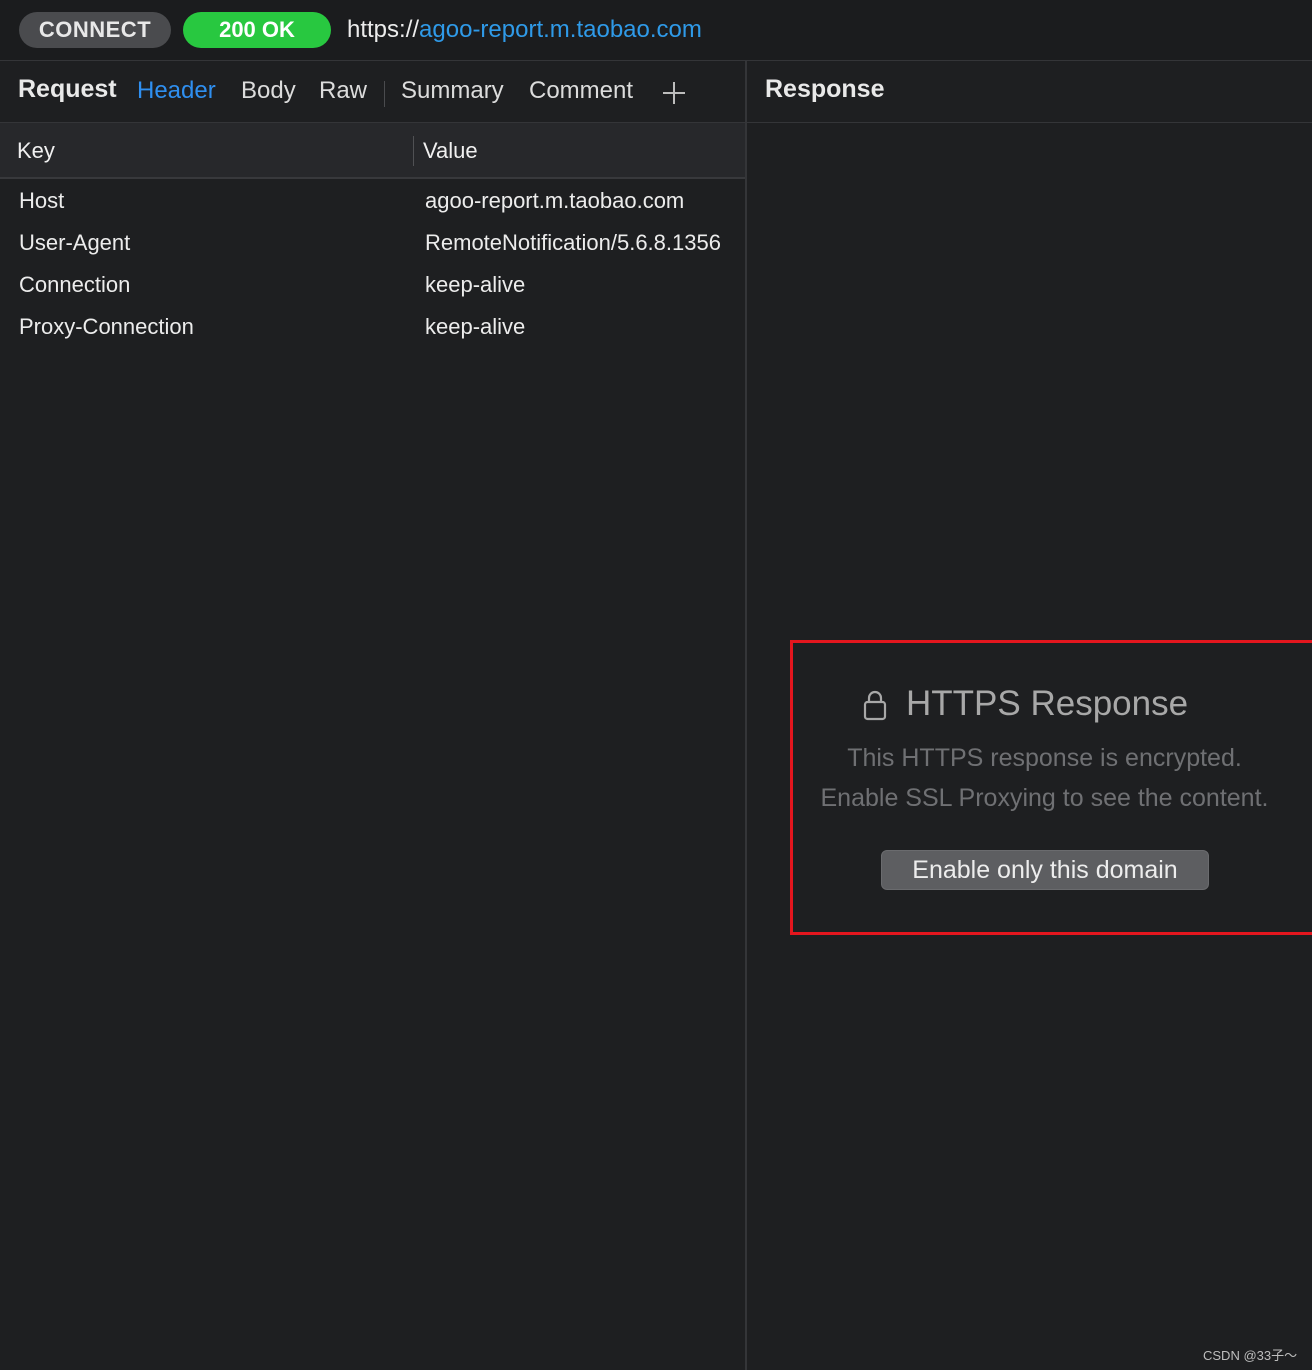 The image size is (1312, 1370). What do you see at coordinates (674, 91) in the screenshot?
I see `add-tab-plus-icon` at bounding box center [674, 91].